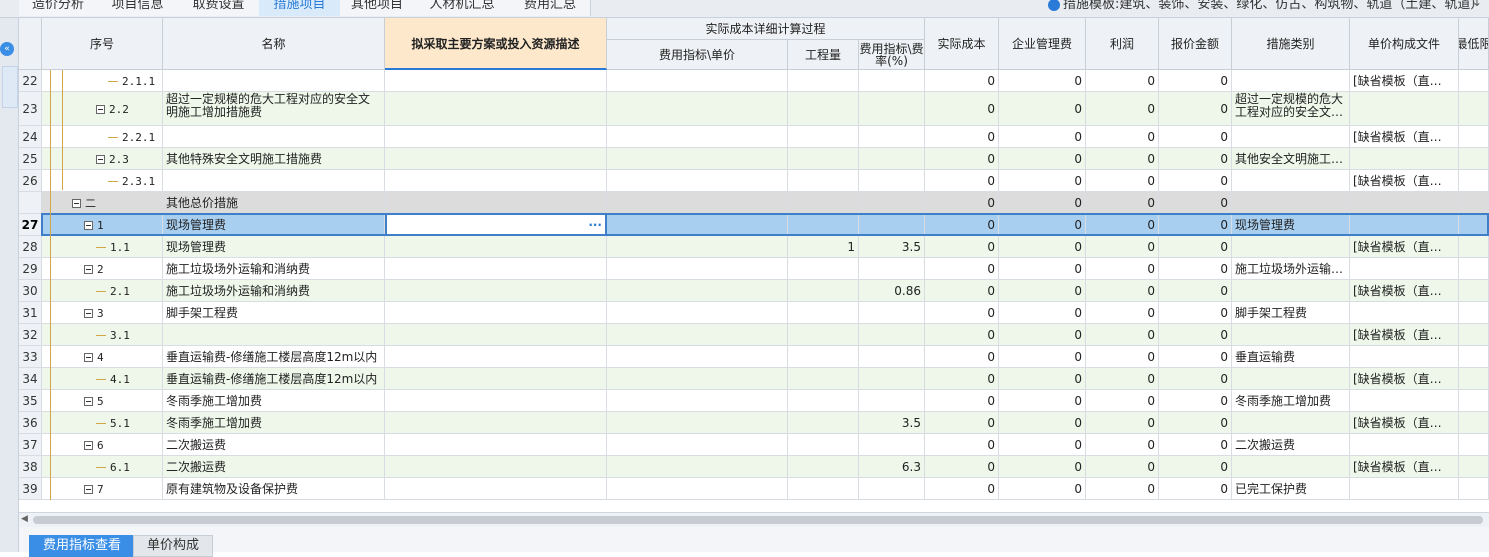 The width and height of the screenshot is (1489, 557). What do you see at coordinates (1265, 8) in the screenshot?
I see `measure-template-label: 措施模板:建筑、装饰、安装、绿化、仿古、构筑物、轨道（土建、轨道）` at bounding box center [1265, 8].